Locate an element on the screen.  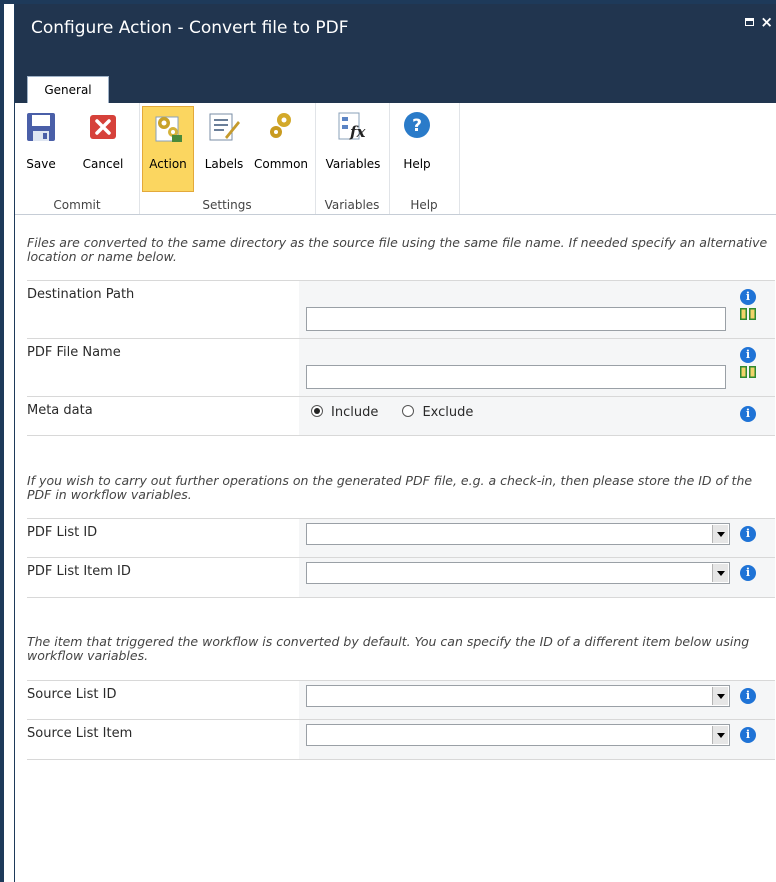
ribbon-group-help: ? Help Help is located at coordinates (424, 158).